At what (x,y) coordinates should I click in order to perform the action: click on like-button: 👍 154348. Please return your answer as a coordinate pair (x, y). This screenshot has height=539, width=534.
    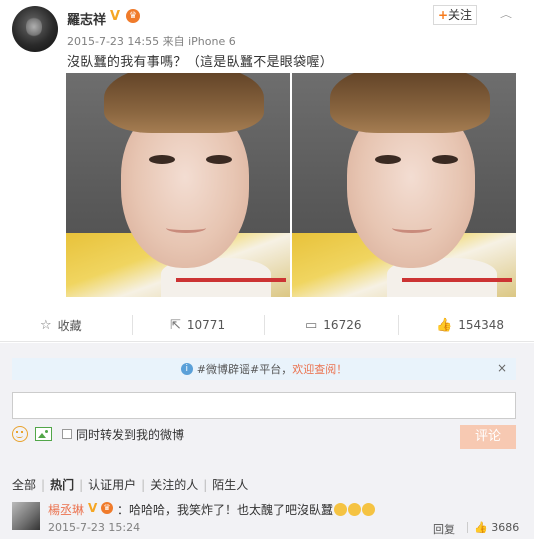
    Looking at the image, I should click on (470, 325).